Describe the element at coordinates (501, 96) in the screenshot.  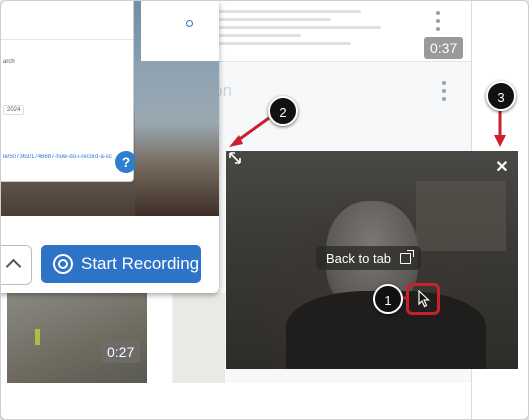
I see `callout-3: 3` at that location.